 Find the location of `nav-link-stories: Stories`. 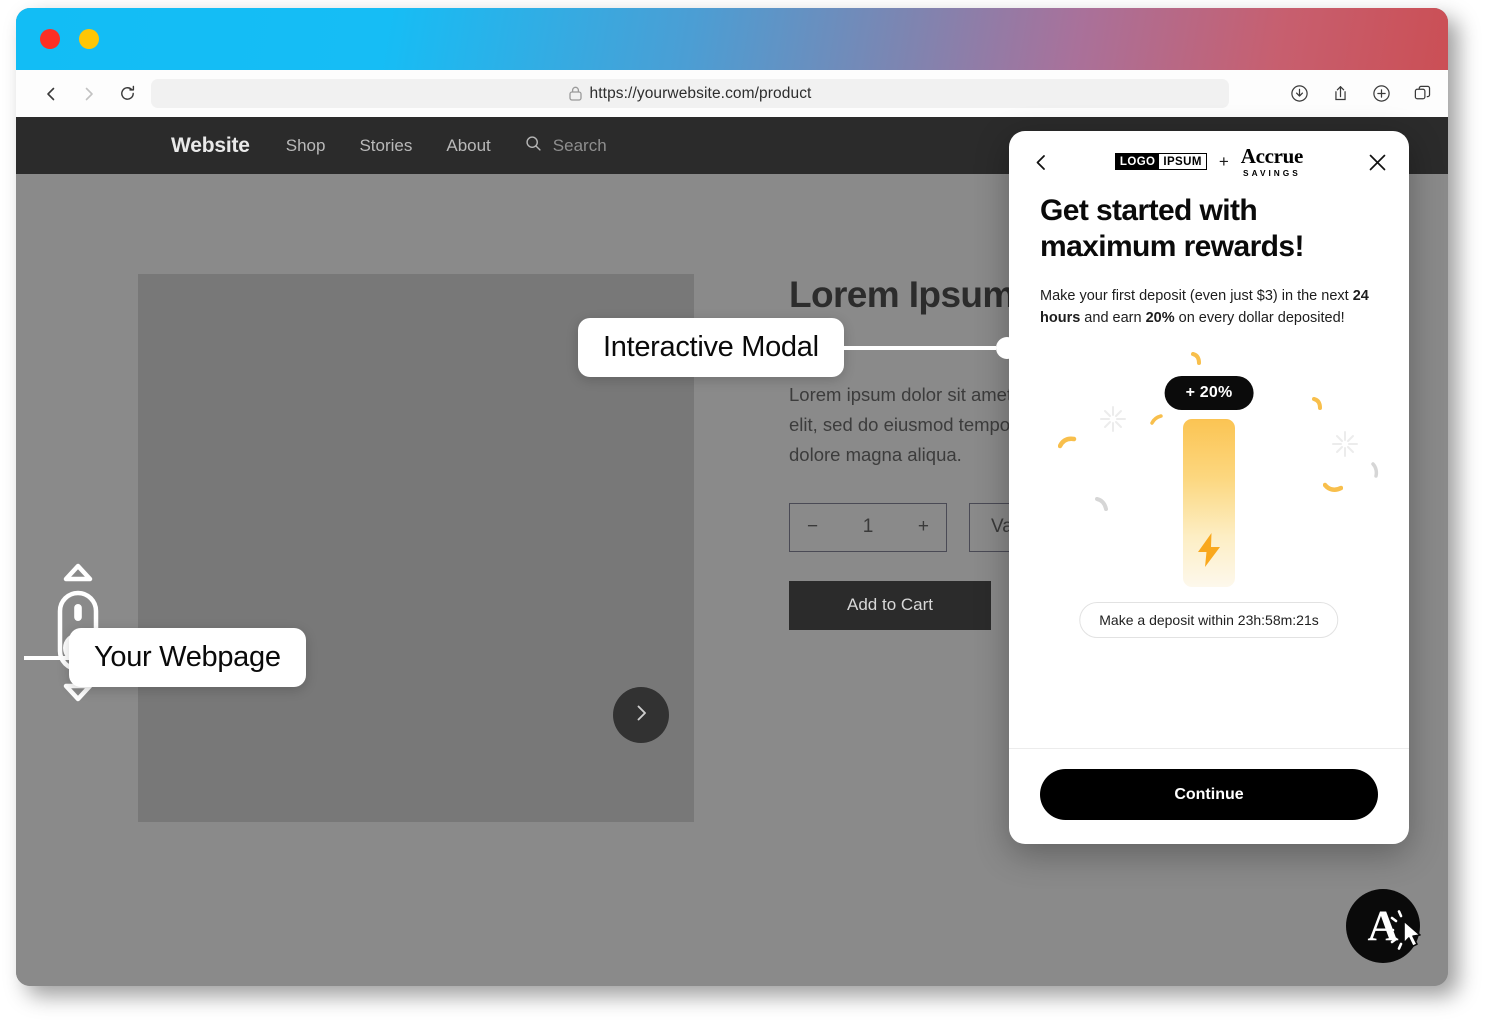

nav-link-stories: Stories is located at coordinates (385, 146).